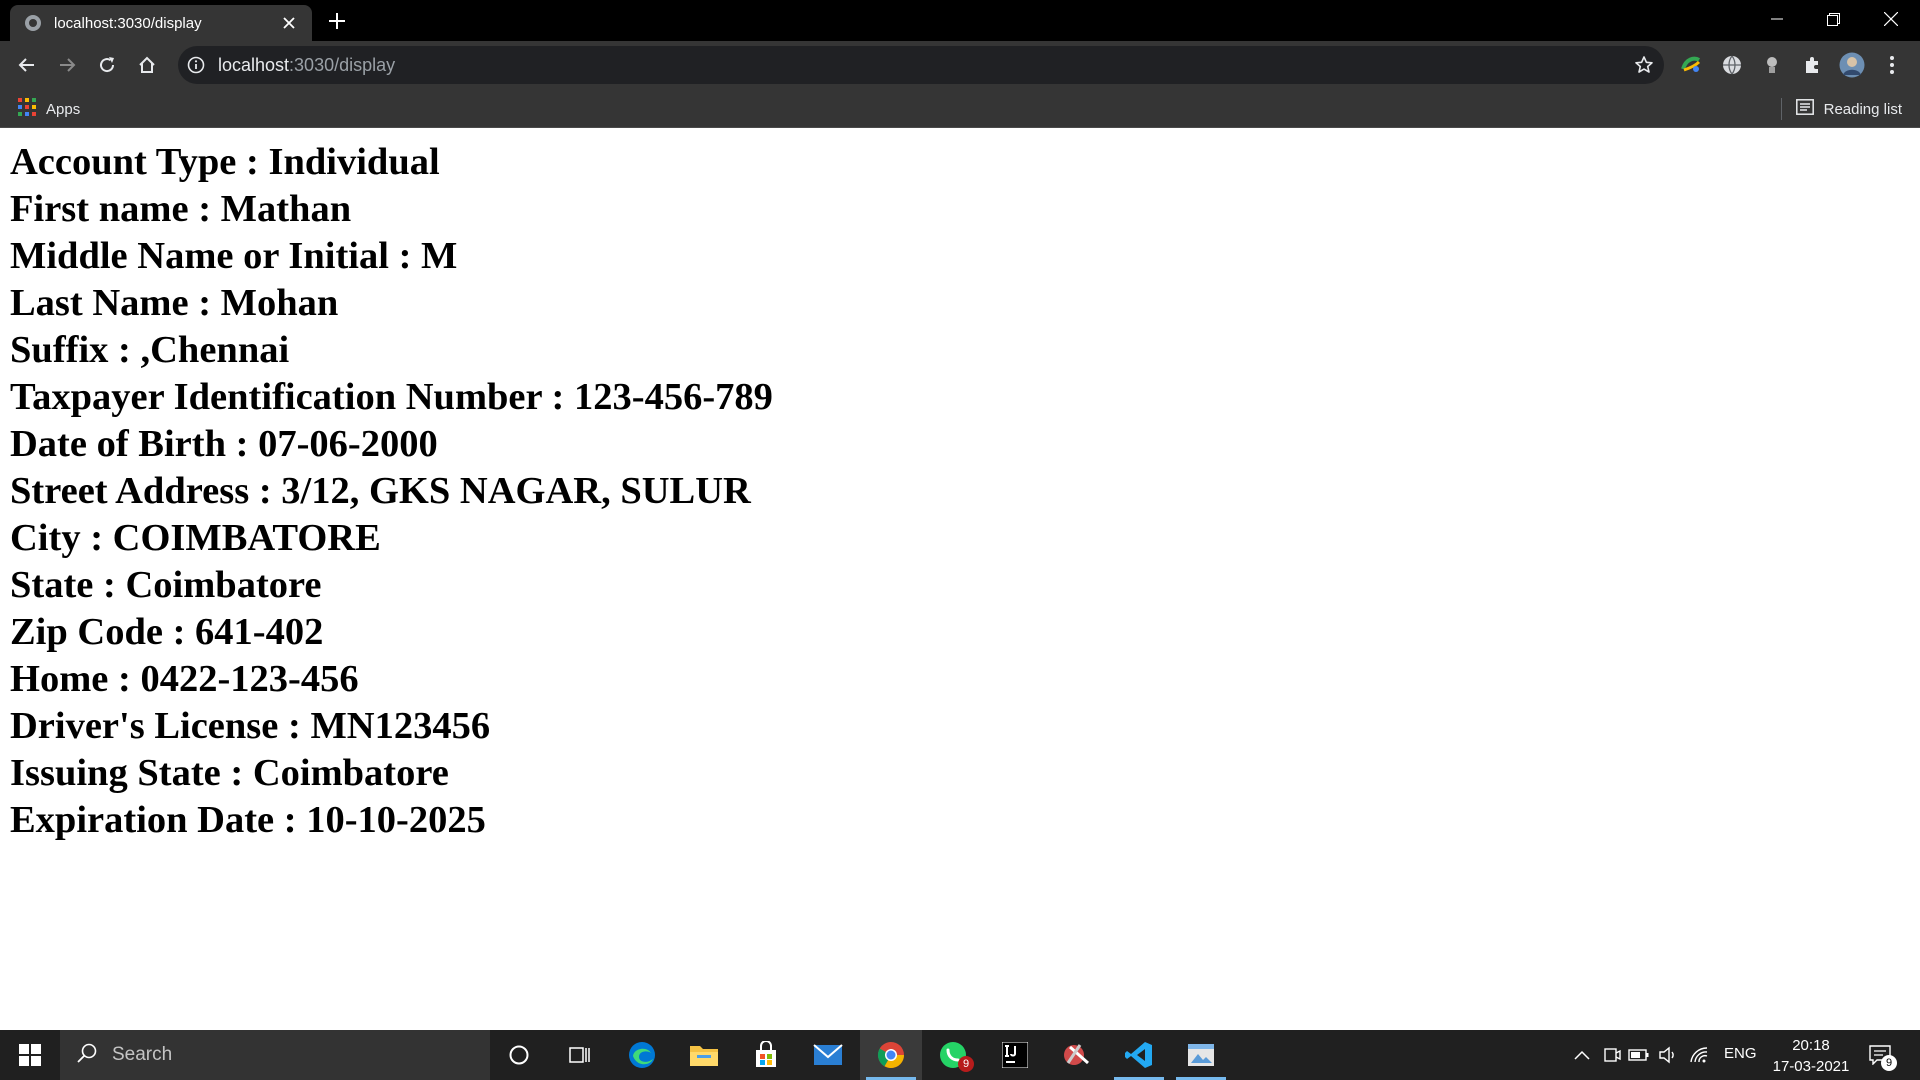 This screenshot has width=1920, height=1080. Describe the element at coordinates (174, 303) in the screenshot. I see `field-last-name: Last Name : Mohan` at that location.